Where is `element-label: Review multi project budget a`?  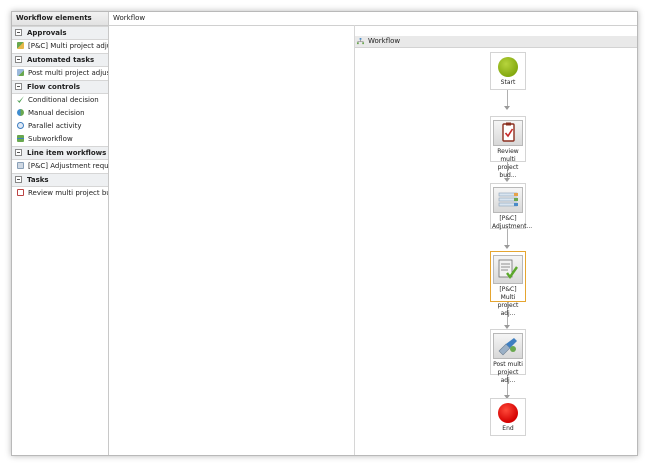 element-label: Review multi project budget a is located at coordinates (68, 193).